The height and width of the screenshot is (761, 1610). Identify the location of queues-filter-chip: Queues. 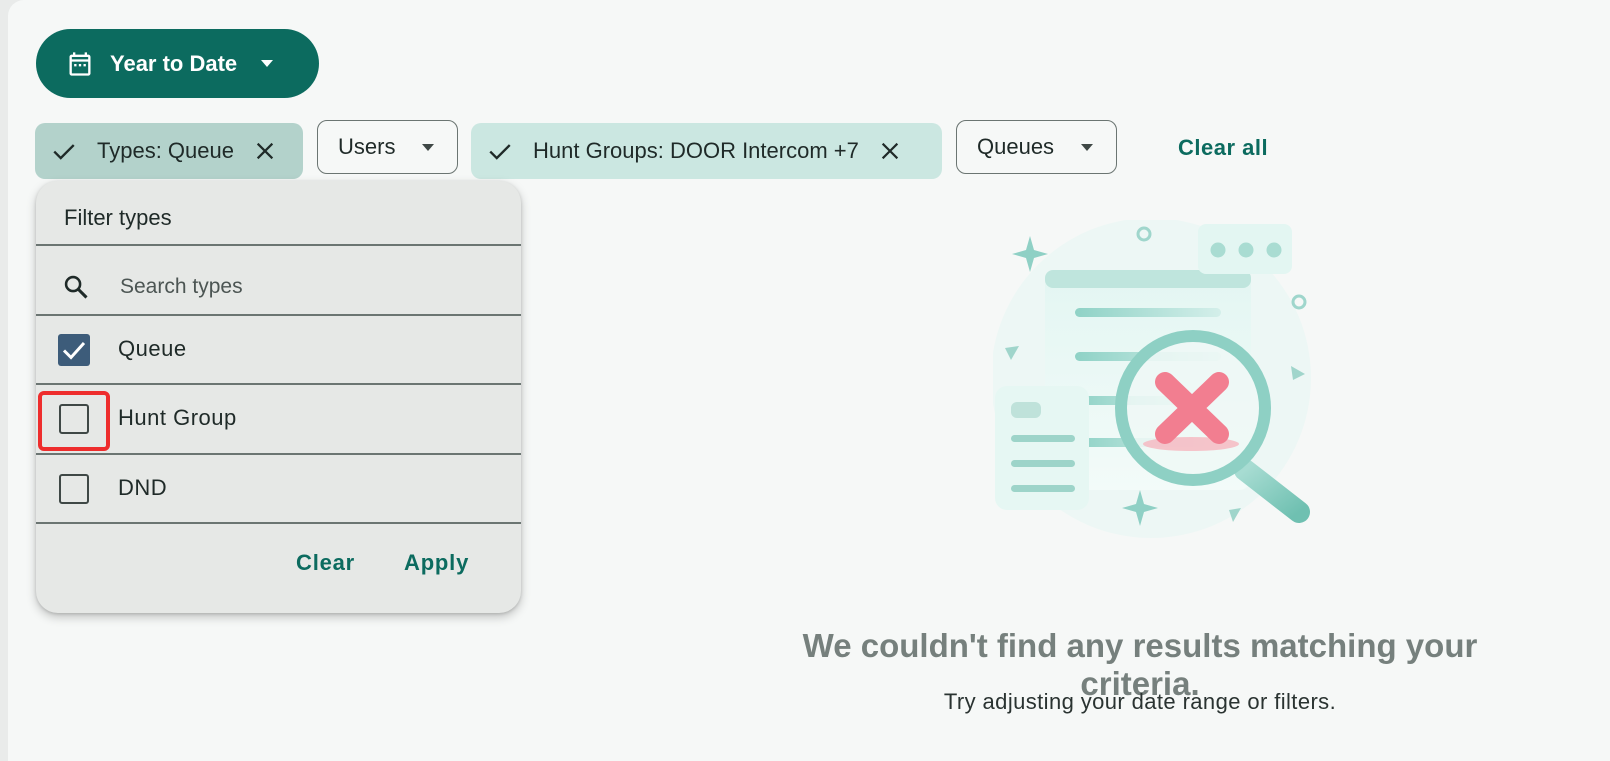
(1036, 147).